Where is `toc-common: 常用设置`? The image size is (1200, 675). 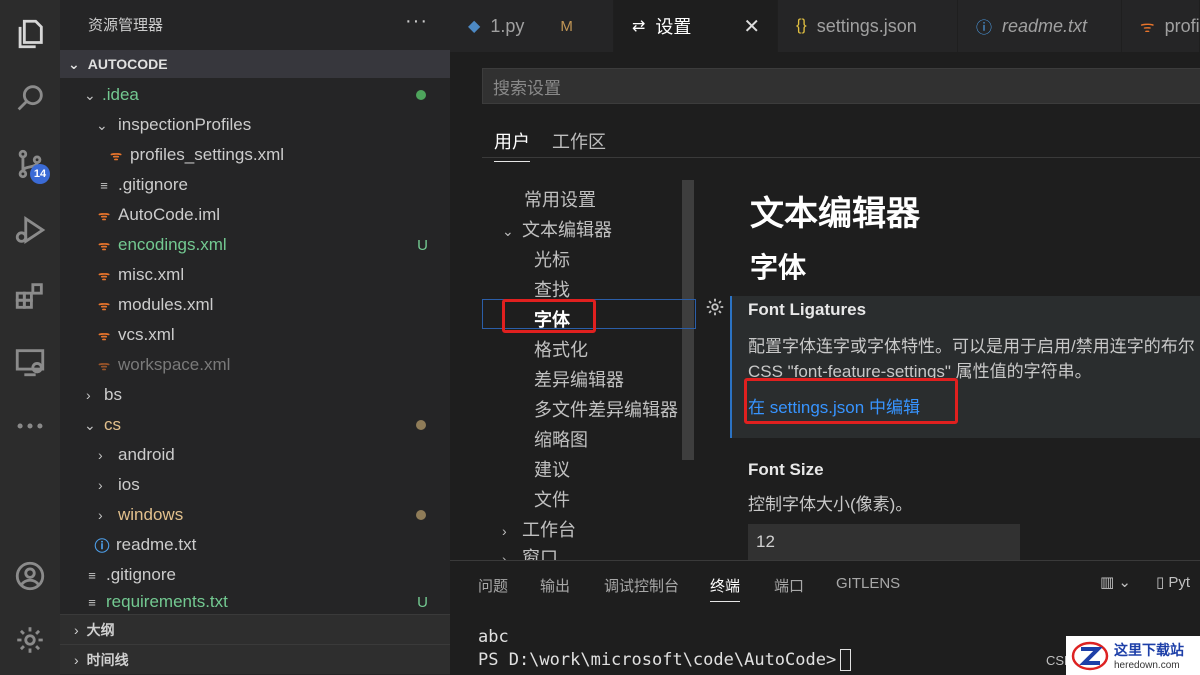
toc-common: 常用设置 is located at coordinates (560, 199).